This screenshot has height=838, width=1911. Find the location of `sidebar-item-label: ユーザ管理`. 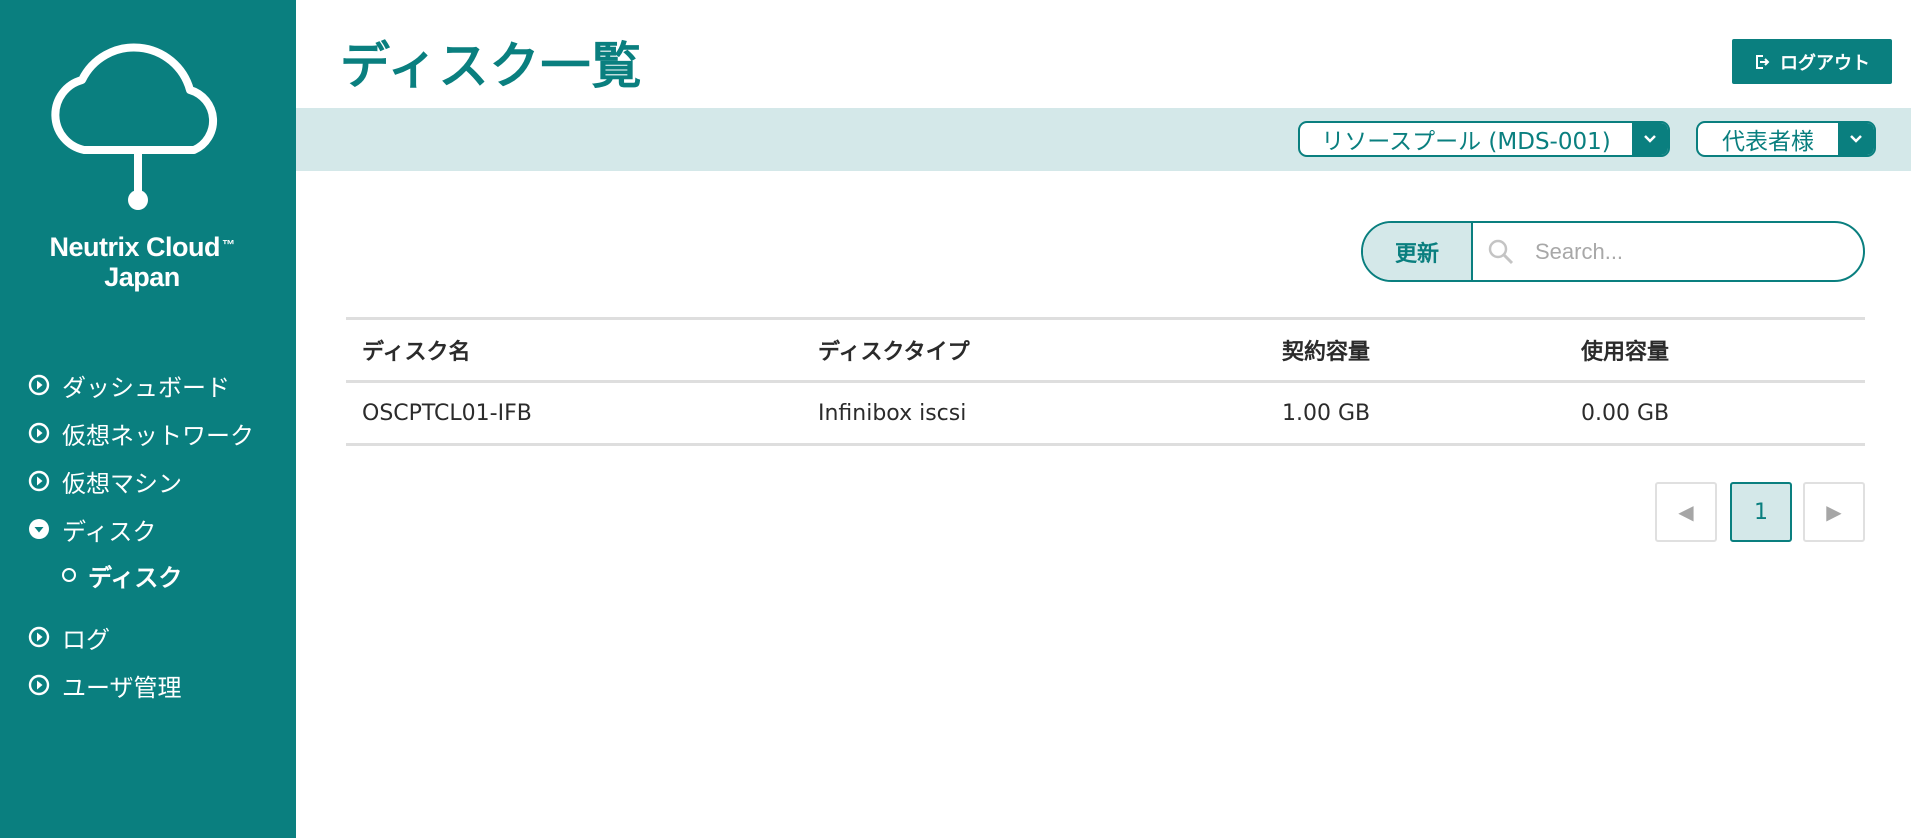

sidebar-item-label: ユーザ管理 is located at coordinates (122, 687).